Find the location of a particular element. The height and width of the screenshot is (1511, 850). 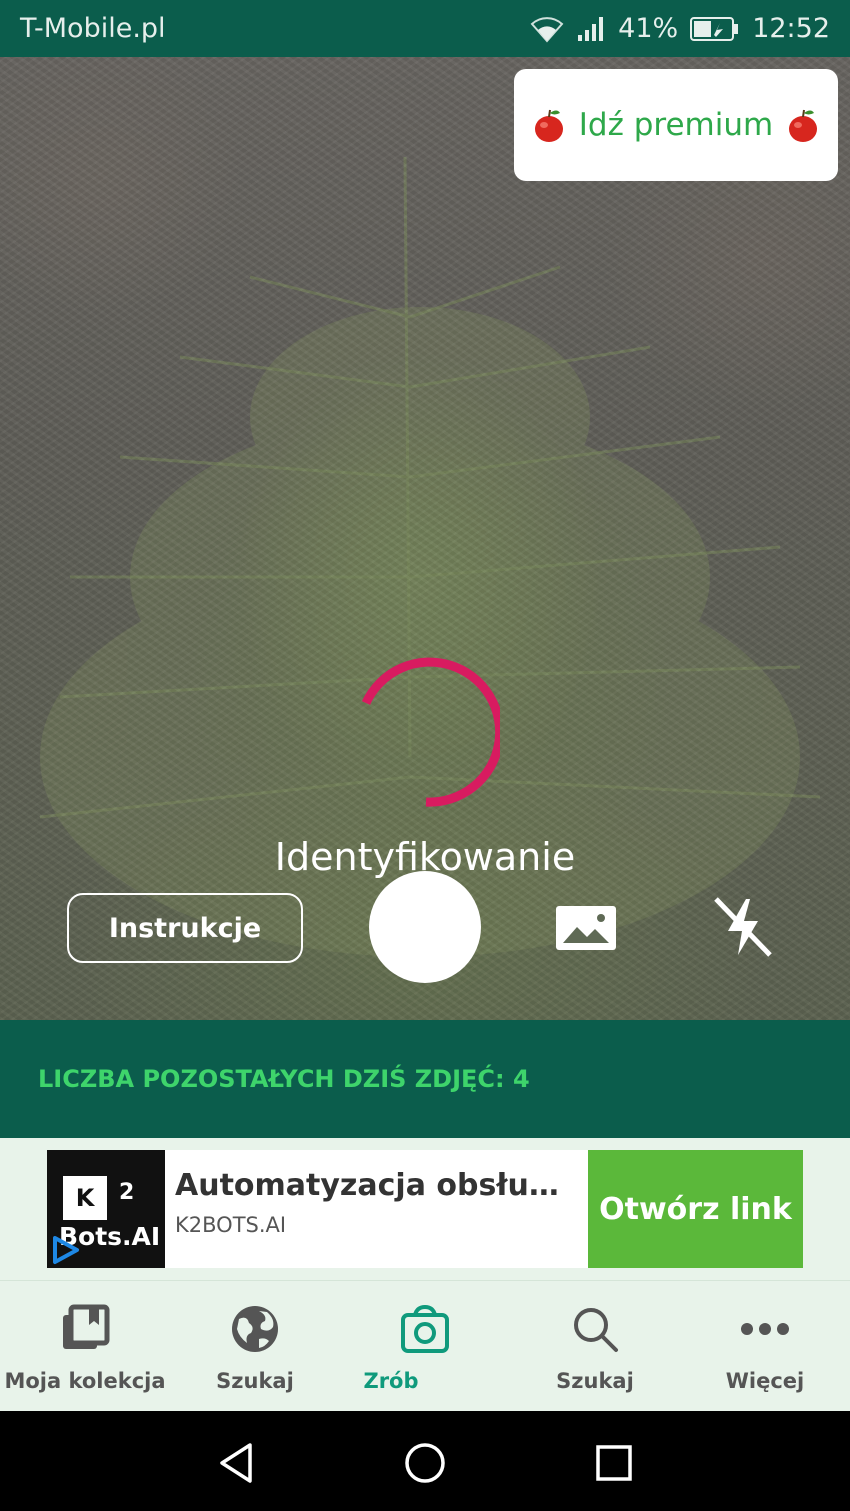

instructions-button: Instrukcje is located at coordinates (185, 928).